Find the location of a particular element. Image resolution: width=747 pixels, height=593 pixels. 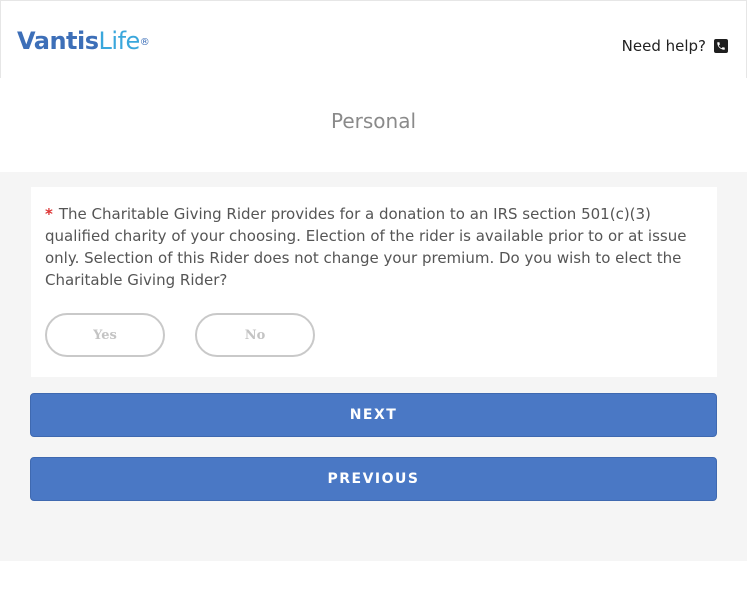

previous-button: PREVIOUS is located at coordinates (373, 479).